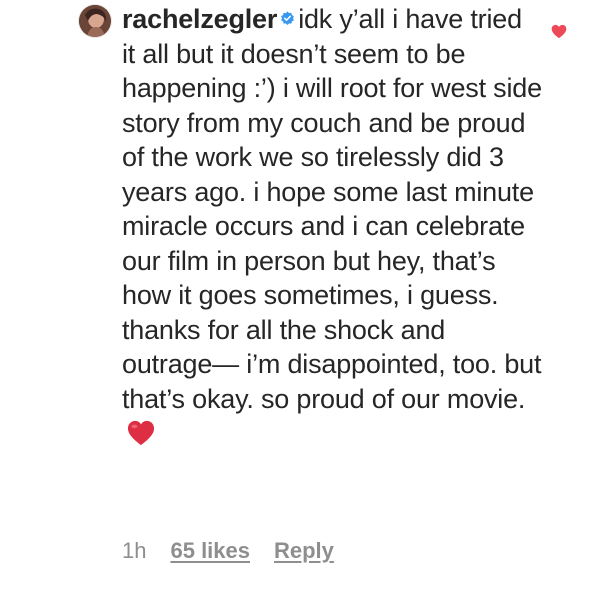 Image resolution: width=600 pixels, height=600 pixels. What do you see at coordinates (210, 551) in the screenshot?
I see `likes-count-link: 65 likes` at bounding box center [210, 551].